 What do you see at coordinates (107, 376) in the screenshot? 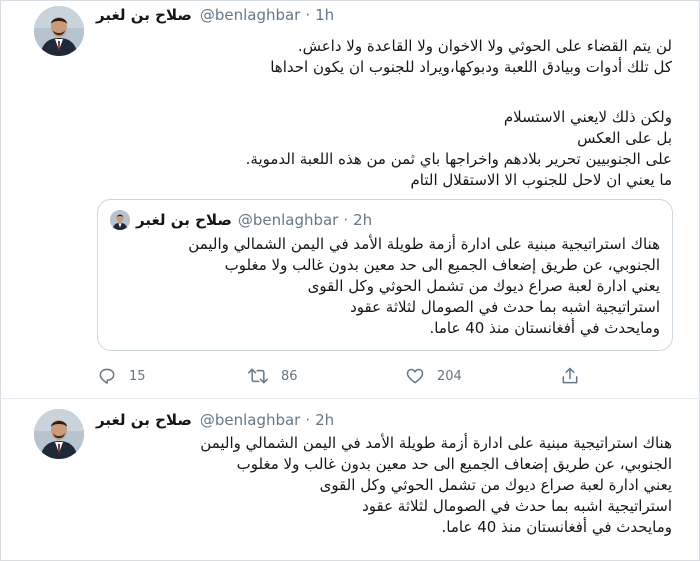
I see `reply-icon` at bounding box center [107, 376].